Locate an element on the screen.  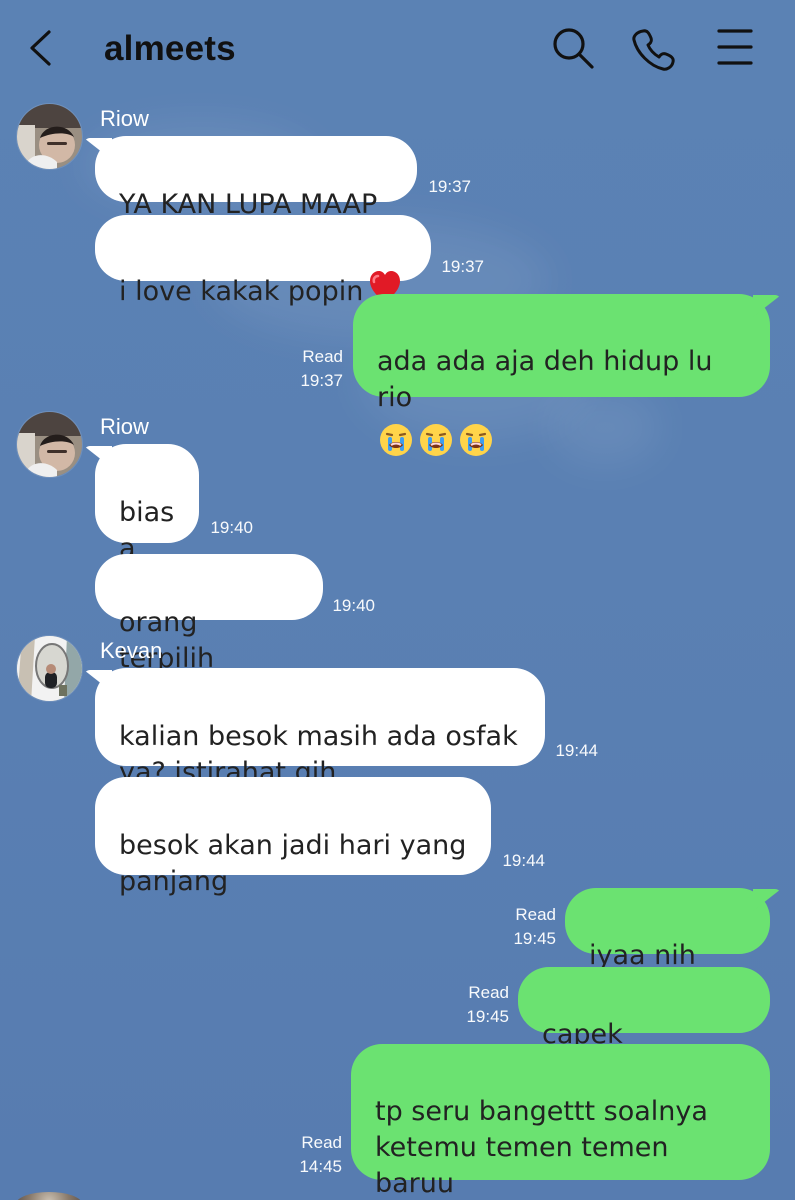
message-meta: Read 19:37 is located at coordinates (318, 369).